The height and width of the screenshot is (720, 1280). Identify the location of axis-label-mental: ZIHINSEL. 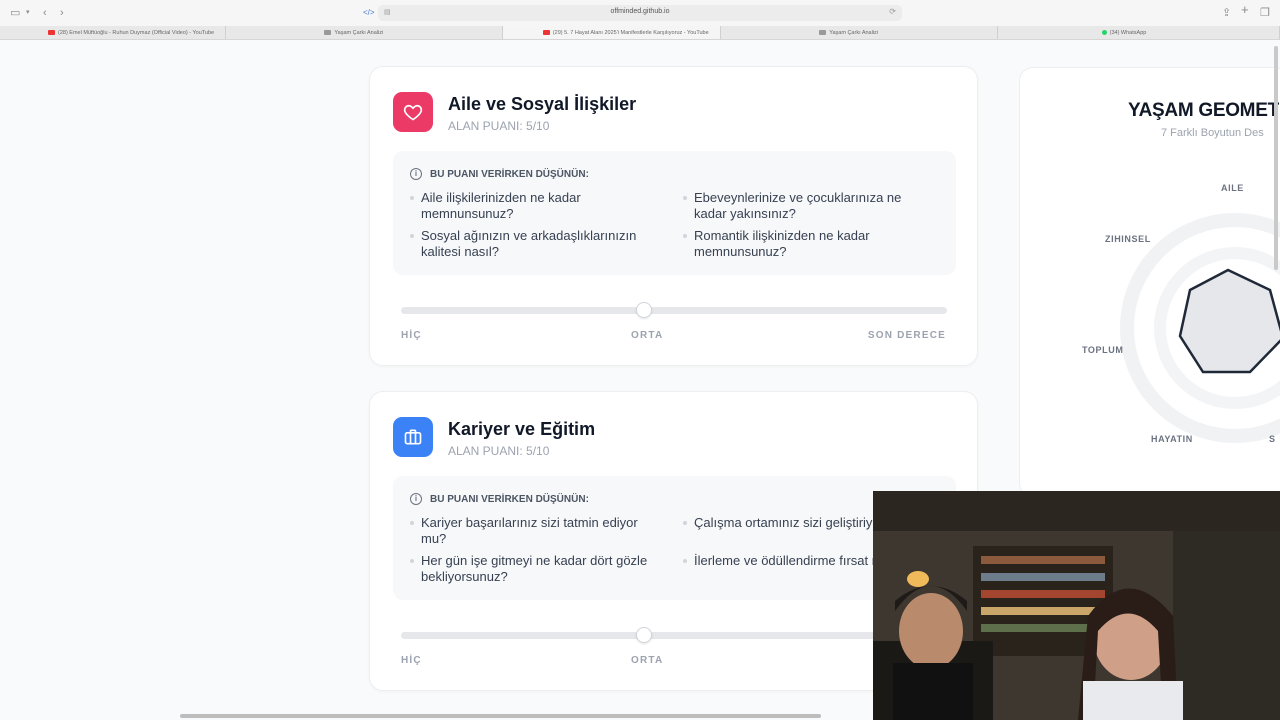
(1128, 239).